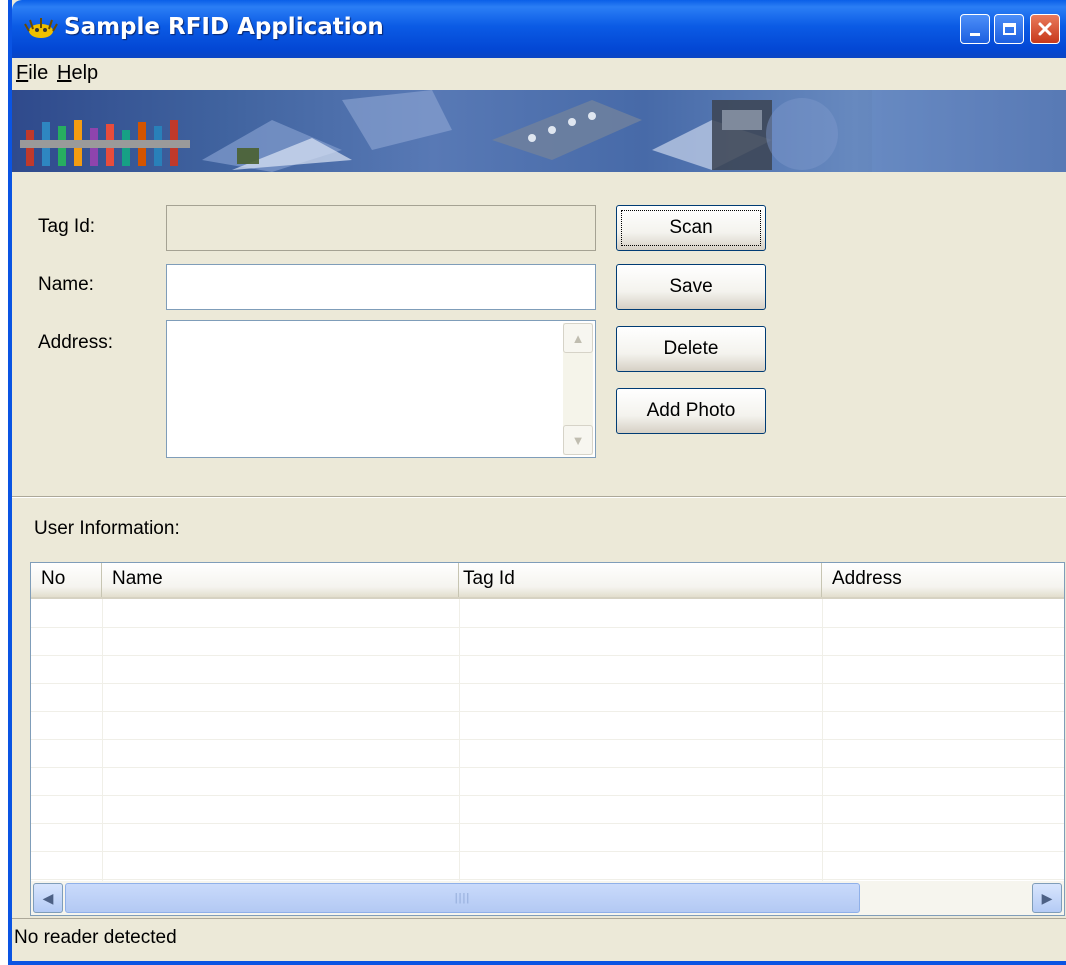  I want to click on minimize-icon, so click(975, 34).